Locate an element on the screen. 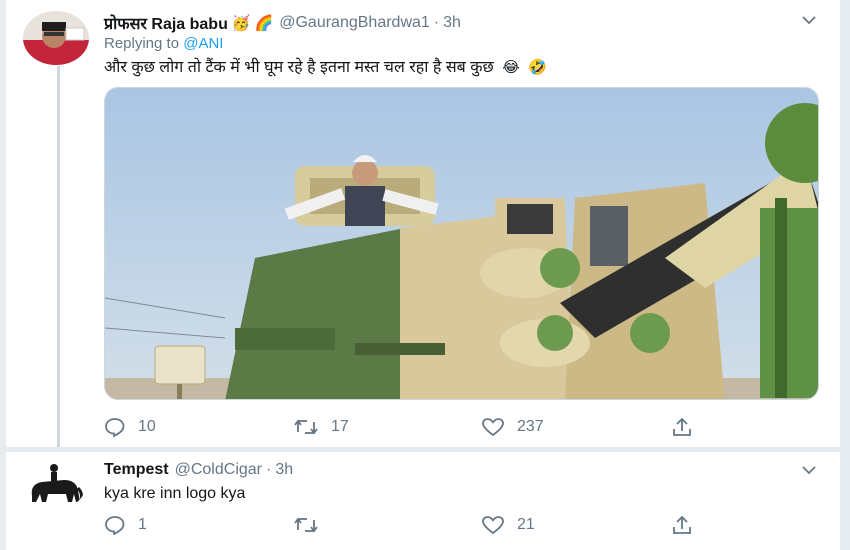 This screenshot has height=550, width=850. tweet-actions: 10 17 237 is located at coordinates (398, 427).